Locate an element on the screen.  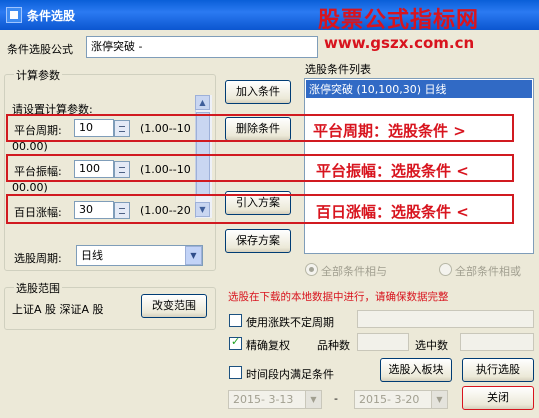
param-range-amplitude-end: 00.00) is located at coordinates (30, 187).